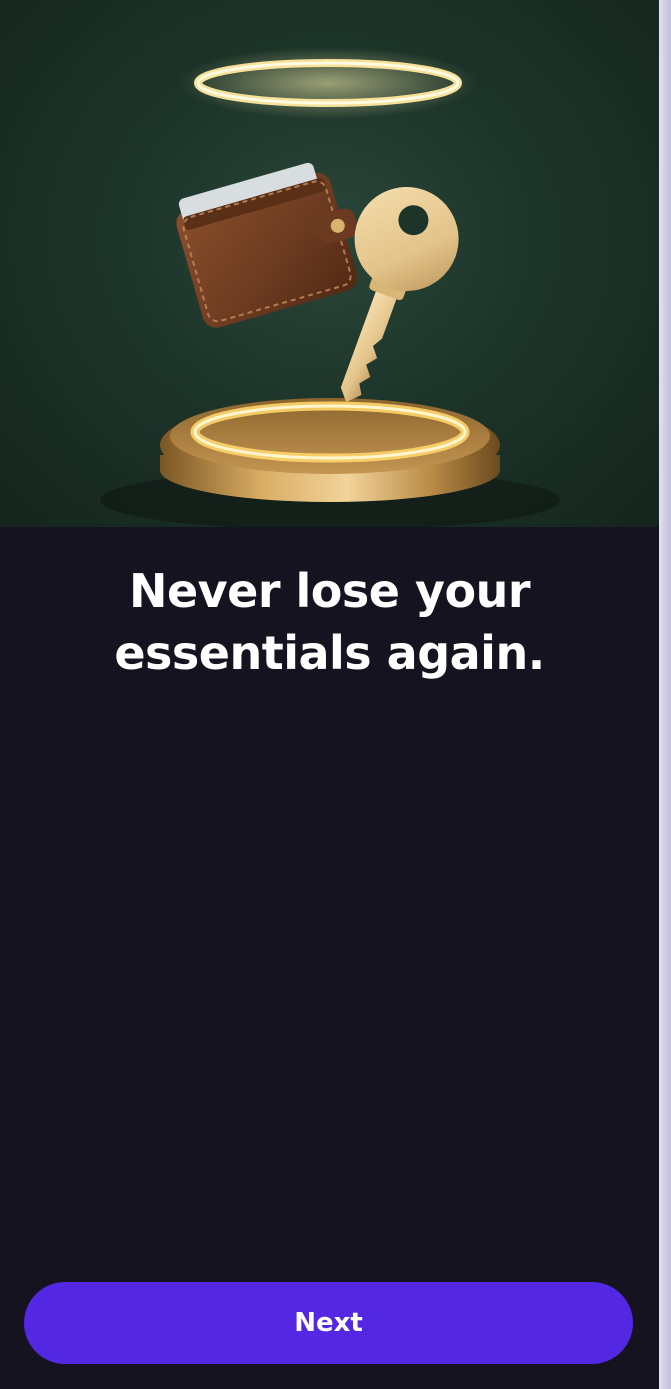  I want to click on onboarding-headline: Never lose your essentials again., so click(329, 622).